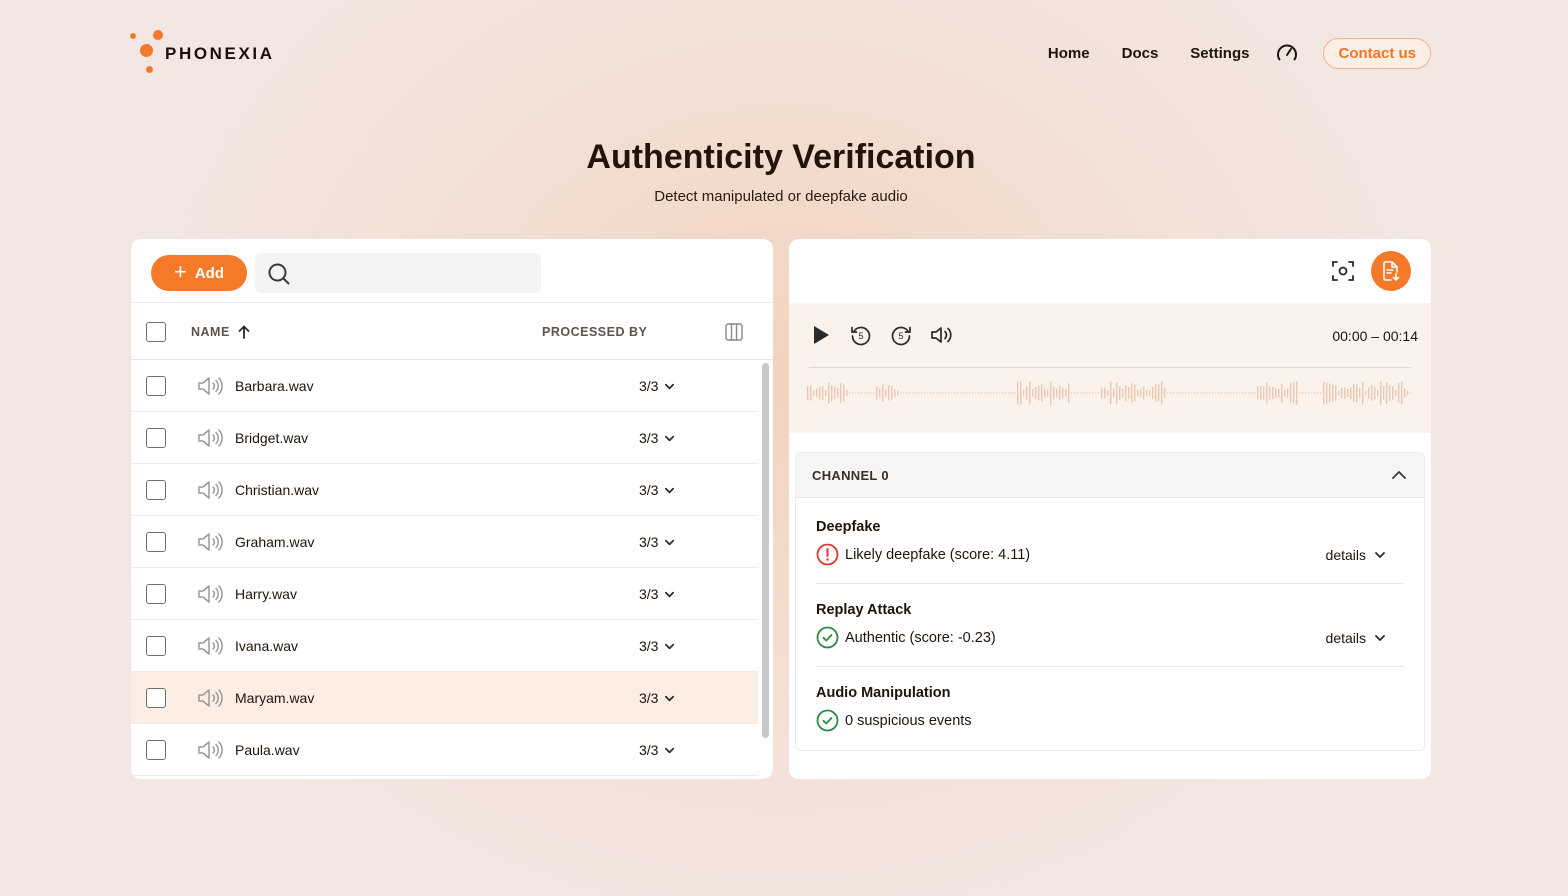  Describe the element at coordinates (595, 332) in the screenshot. I see `column-processed-label: PROCESSED BY` at that location.